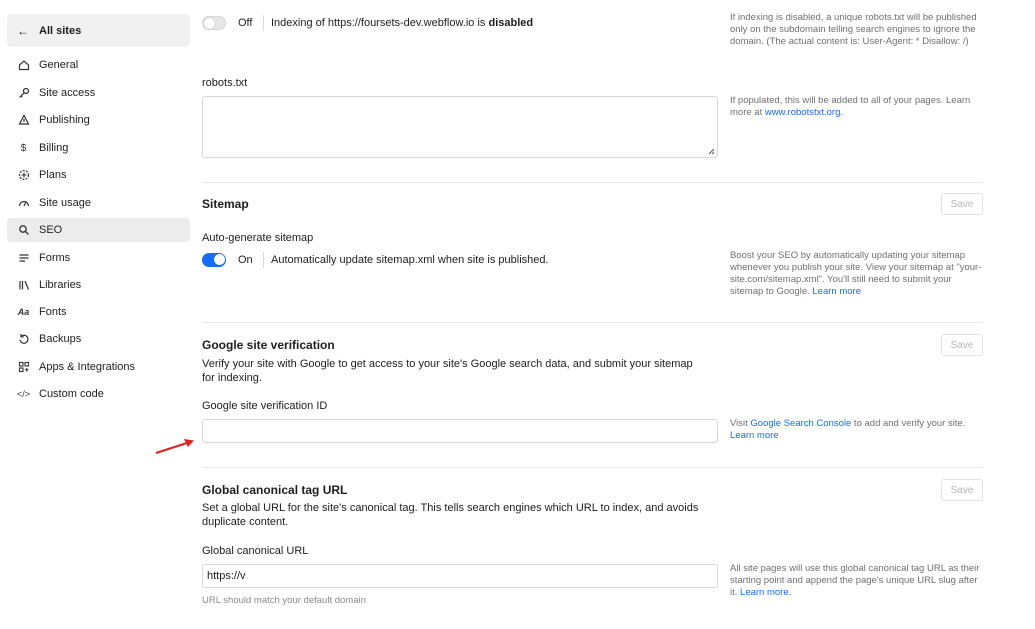  I want to click on key-icon, so click(23, 93).